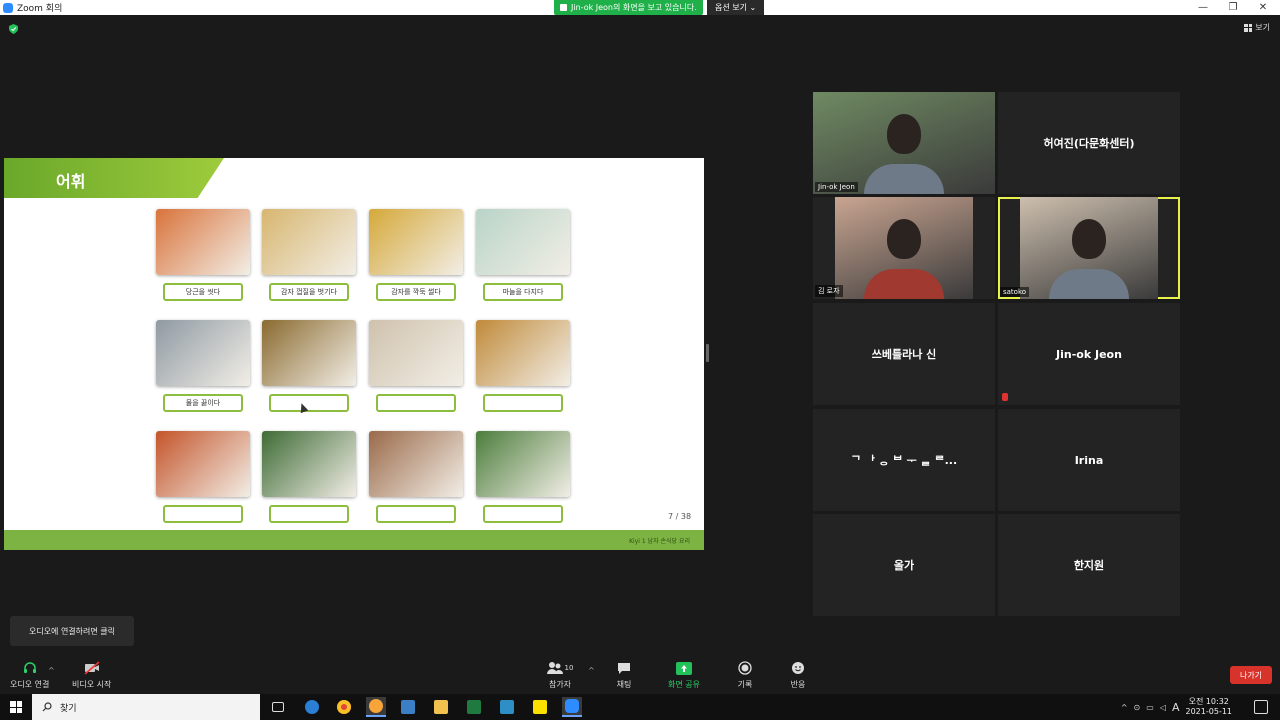 The height and width of the screenshot is (720, 1280). Describe the element at coordinates (278, 707) in the screenshot. I see `task-view-icon` at that location.